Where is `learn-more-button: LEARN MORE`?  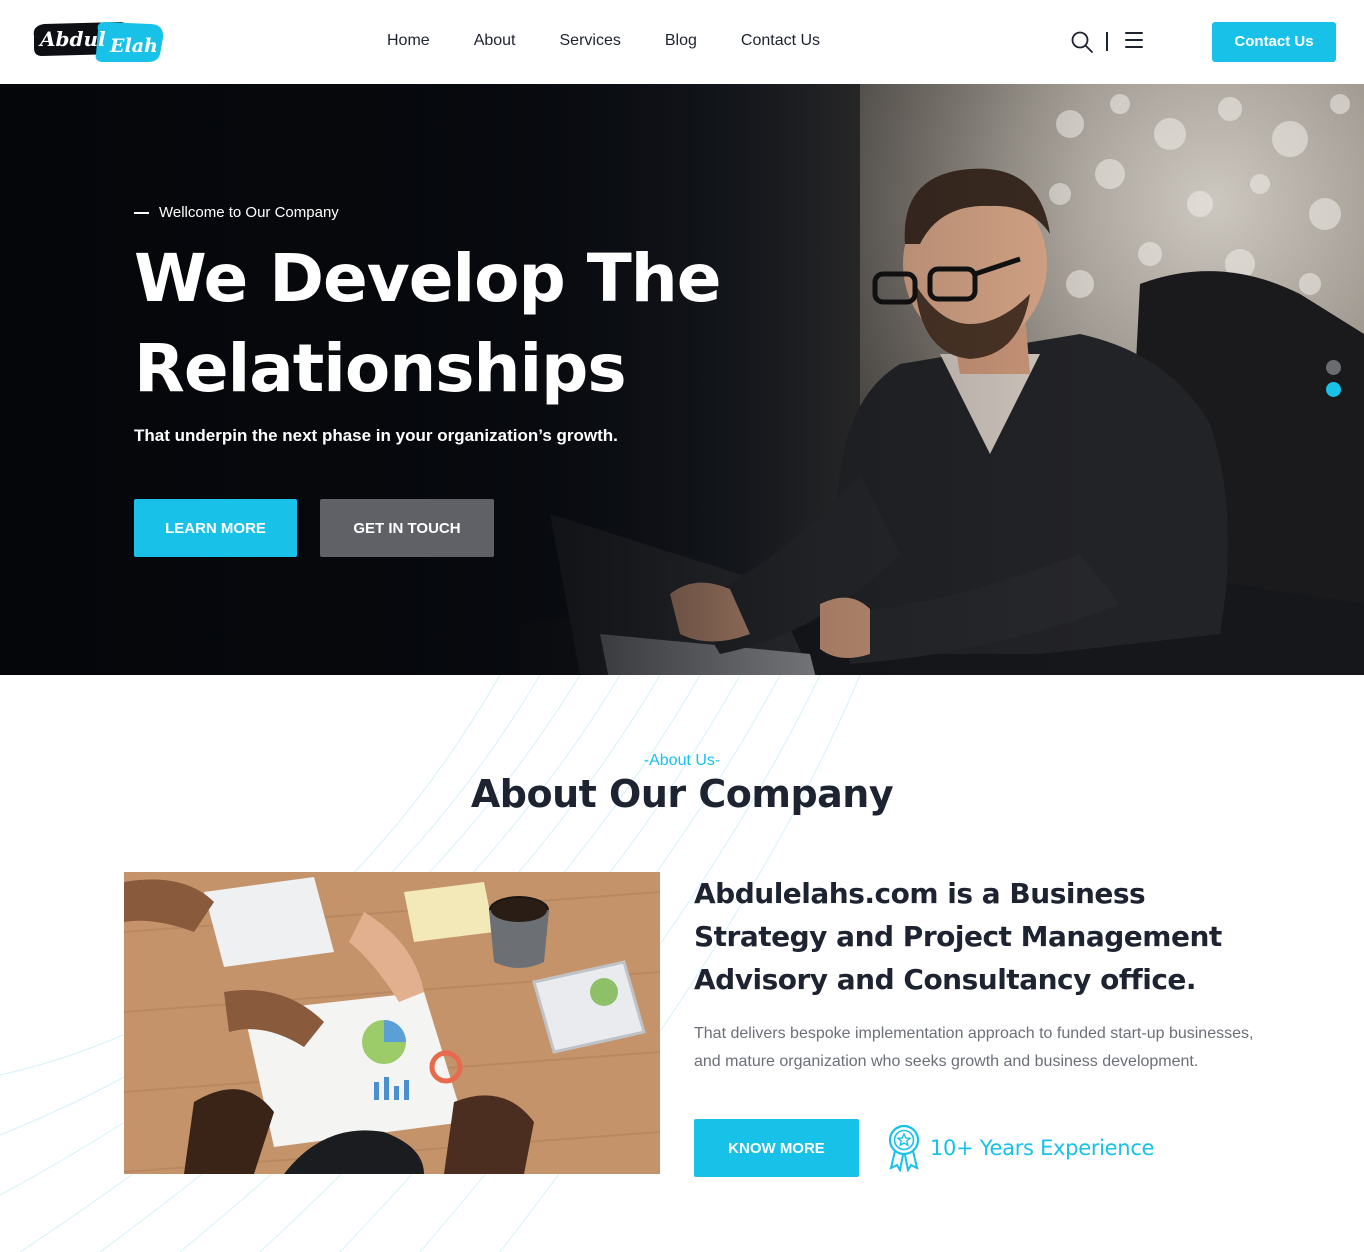
learn-more-button: LEARN MORE is located at coordinates (215, 528).